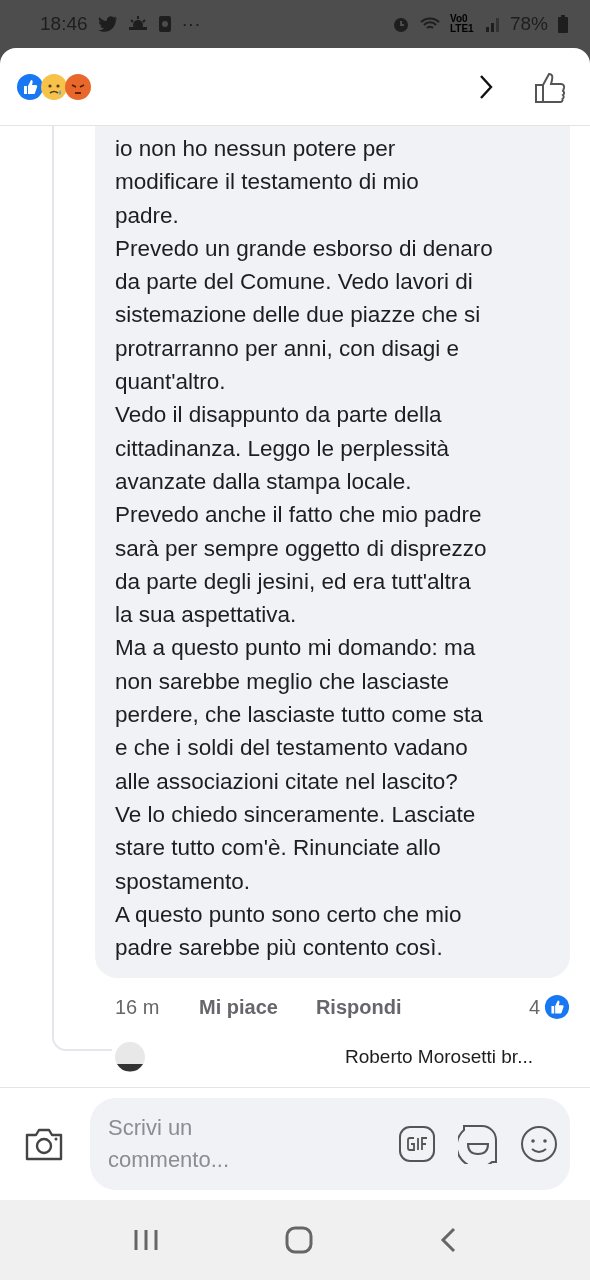 This screenshot has width=590, height=1280. Describe the element at coordinates (492, 24) in the screenshot. I see `signal-icon` at that location.